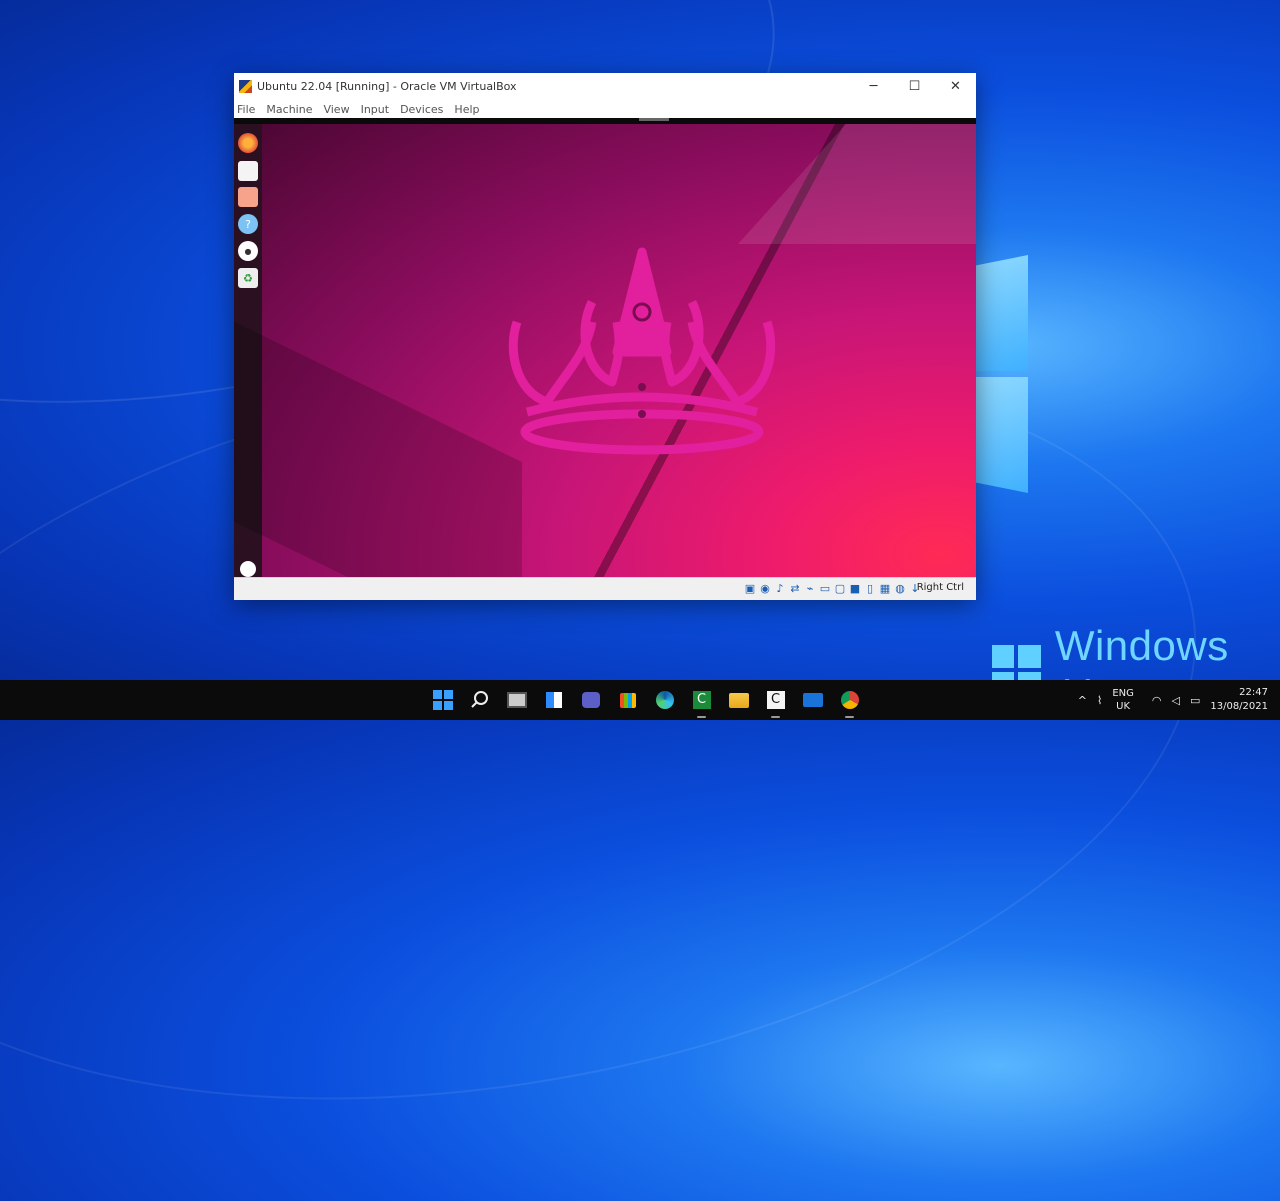  I want to click on close-button: ✕, so click(955, 86).